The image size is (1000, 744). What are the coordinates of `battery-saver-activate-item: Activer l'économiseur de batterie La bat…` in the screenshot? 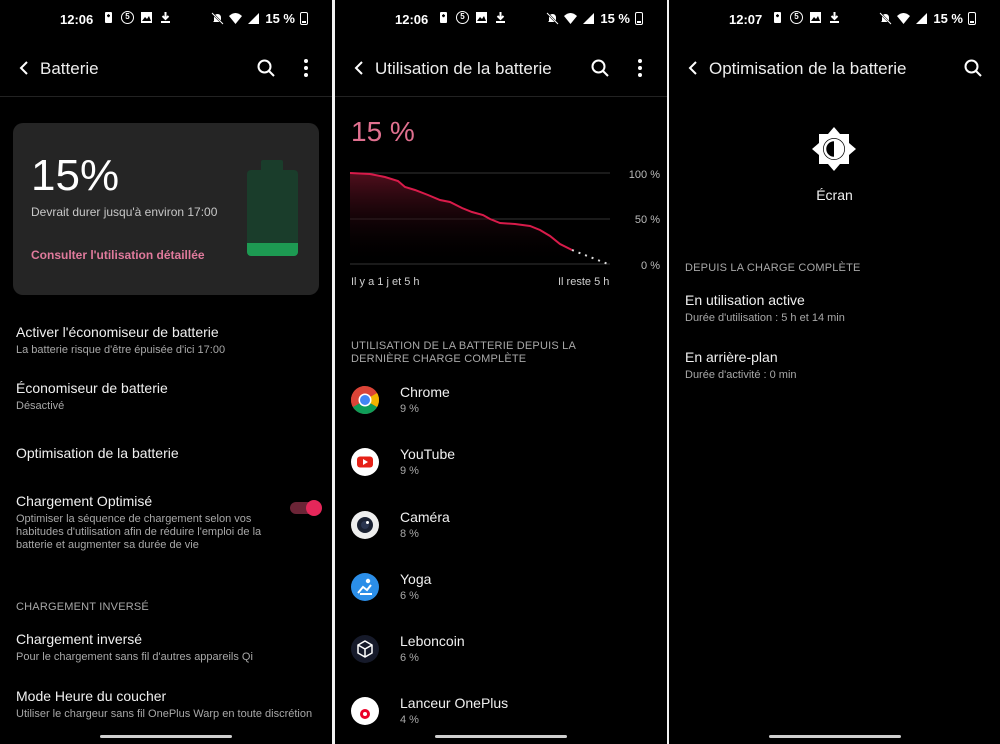 It's located at (168, 340).